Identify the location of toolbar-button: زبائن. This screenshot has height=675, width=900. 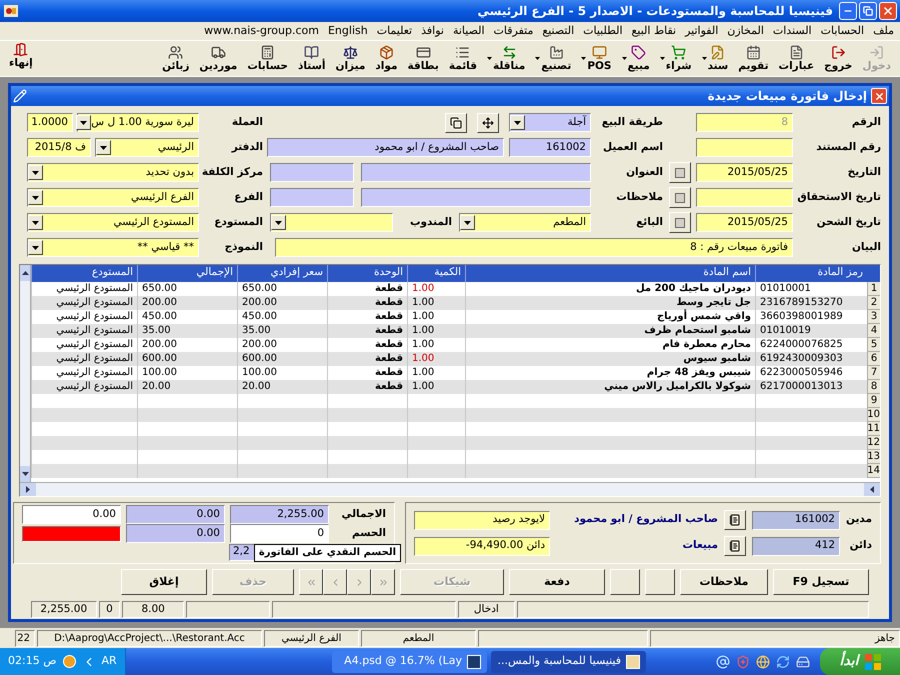
(175, 59).